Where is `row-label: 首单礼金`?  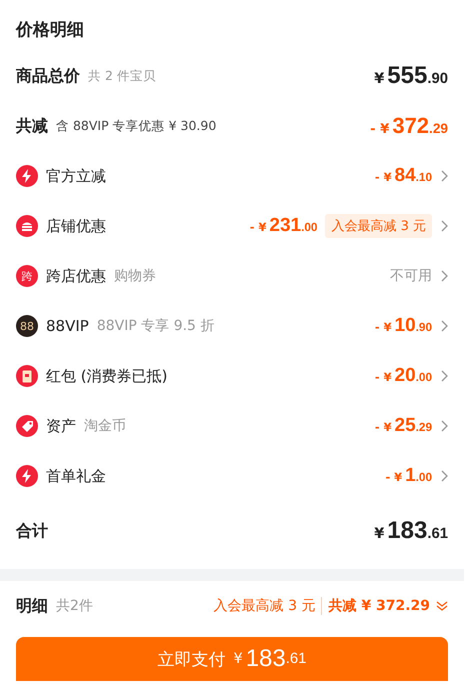
row-label: 首单礼金 is located at coordinates (76, 476).